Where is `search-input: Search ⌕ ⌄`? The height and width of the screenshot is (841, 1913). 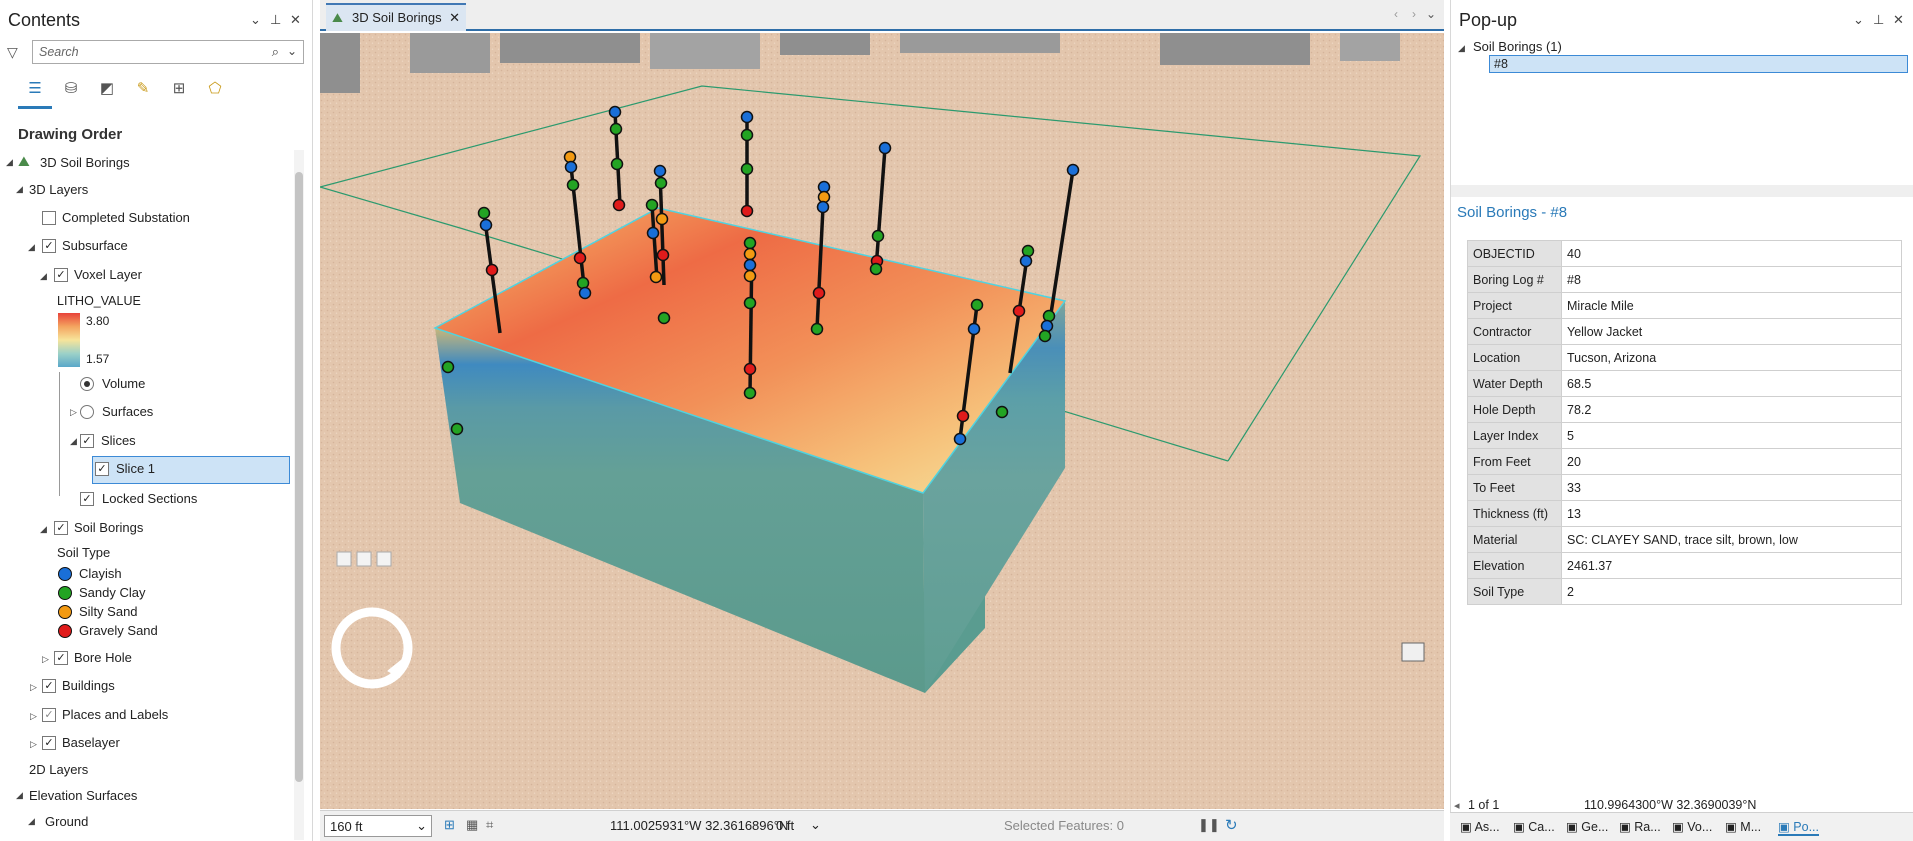
search-input: Search ⌕ ⌄ is located at coordinates (168, 52).